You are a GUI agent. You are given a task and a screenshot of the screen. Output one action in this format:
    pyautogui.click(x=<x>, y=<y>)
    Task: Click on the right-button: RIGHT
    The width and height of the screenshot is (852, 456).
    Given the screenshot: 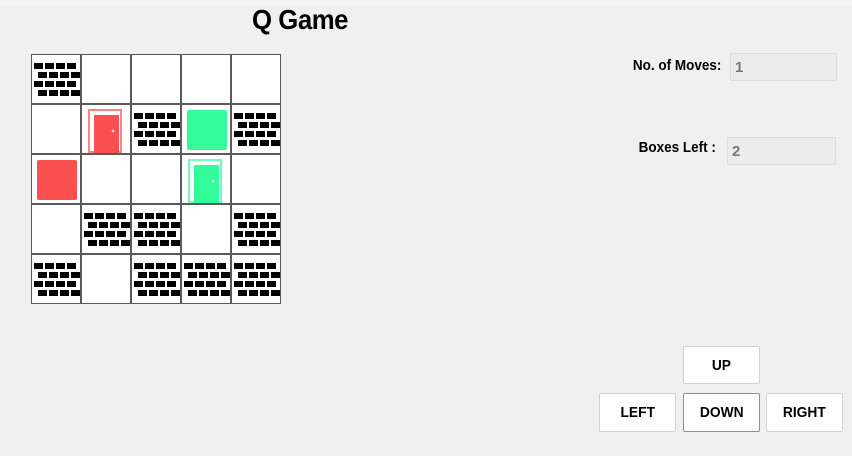 What is the action you would take?
    pyautogui.click(x=804, y=412)
    